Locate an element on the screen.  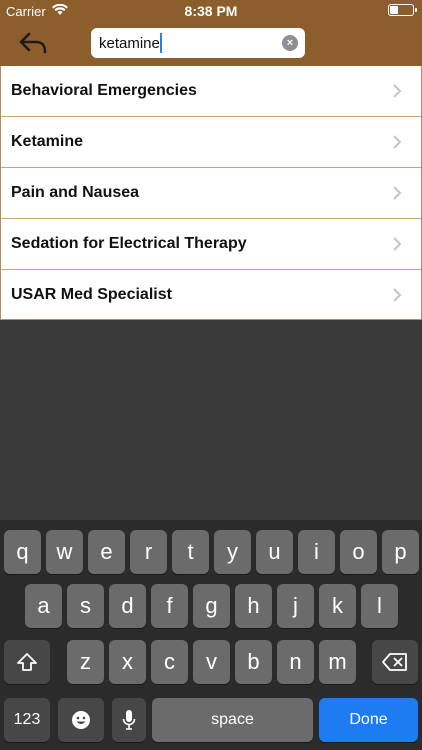
list-item: Pain and Nausea is located at coordinates (211, 192).